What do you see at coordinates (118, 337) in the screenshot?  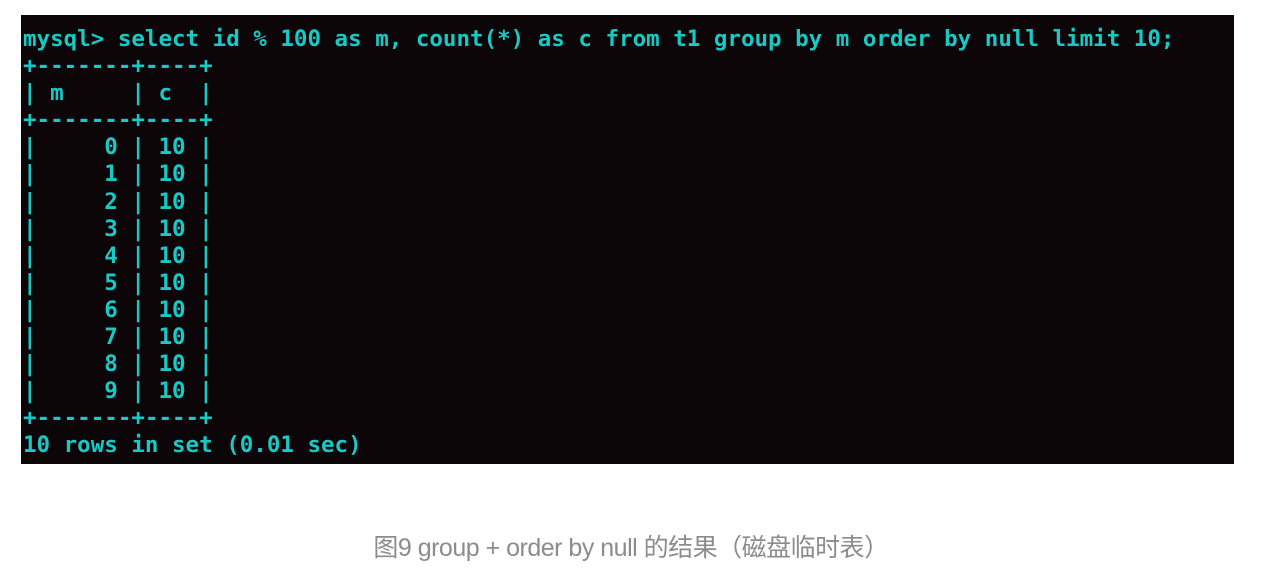 I see `table-row: | 7 | 10 |` at bounding box center [118, 337].